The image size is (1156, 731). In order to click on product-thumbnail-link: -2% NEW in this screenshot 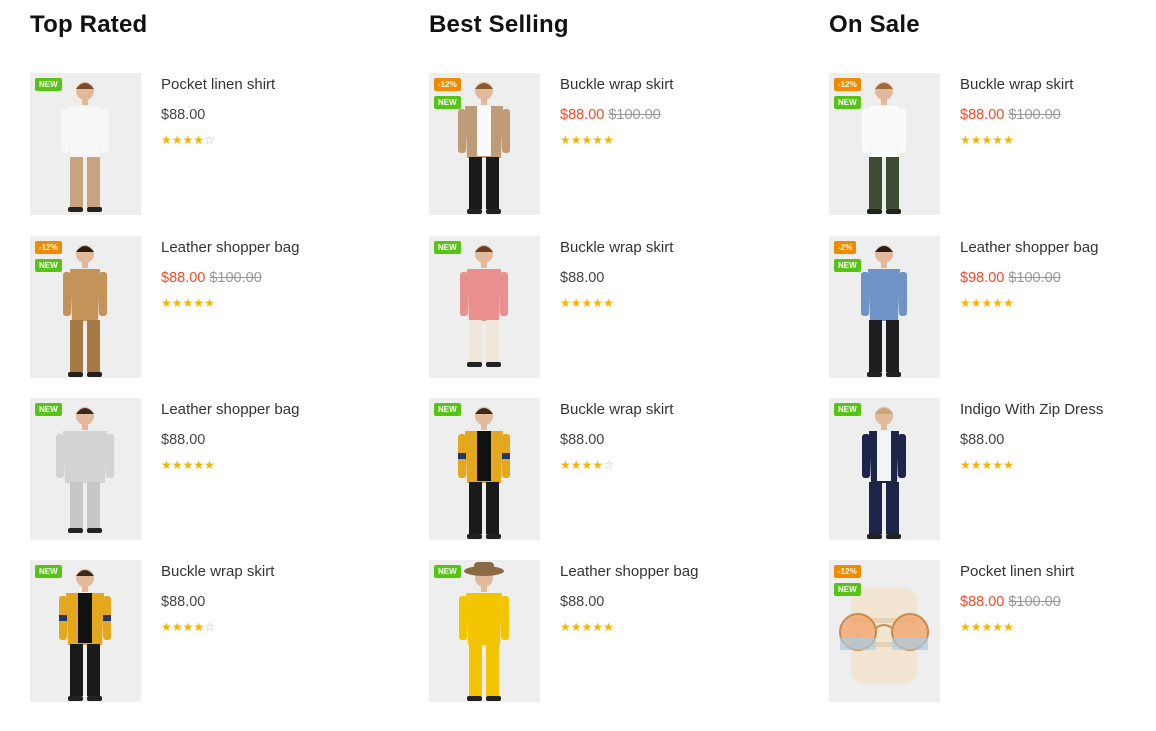, I will do `click(884, 307)`.